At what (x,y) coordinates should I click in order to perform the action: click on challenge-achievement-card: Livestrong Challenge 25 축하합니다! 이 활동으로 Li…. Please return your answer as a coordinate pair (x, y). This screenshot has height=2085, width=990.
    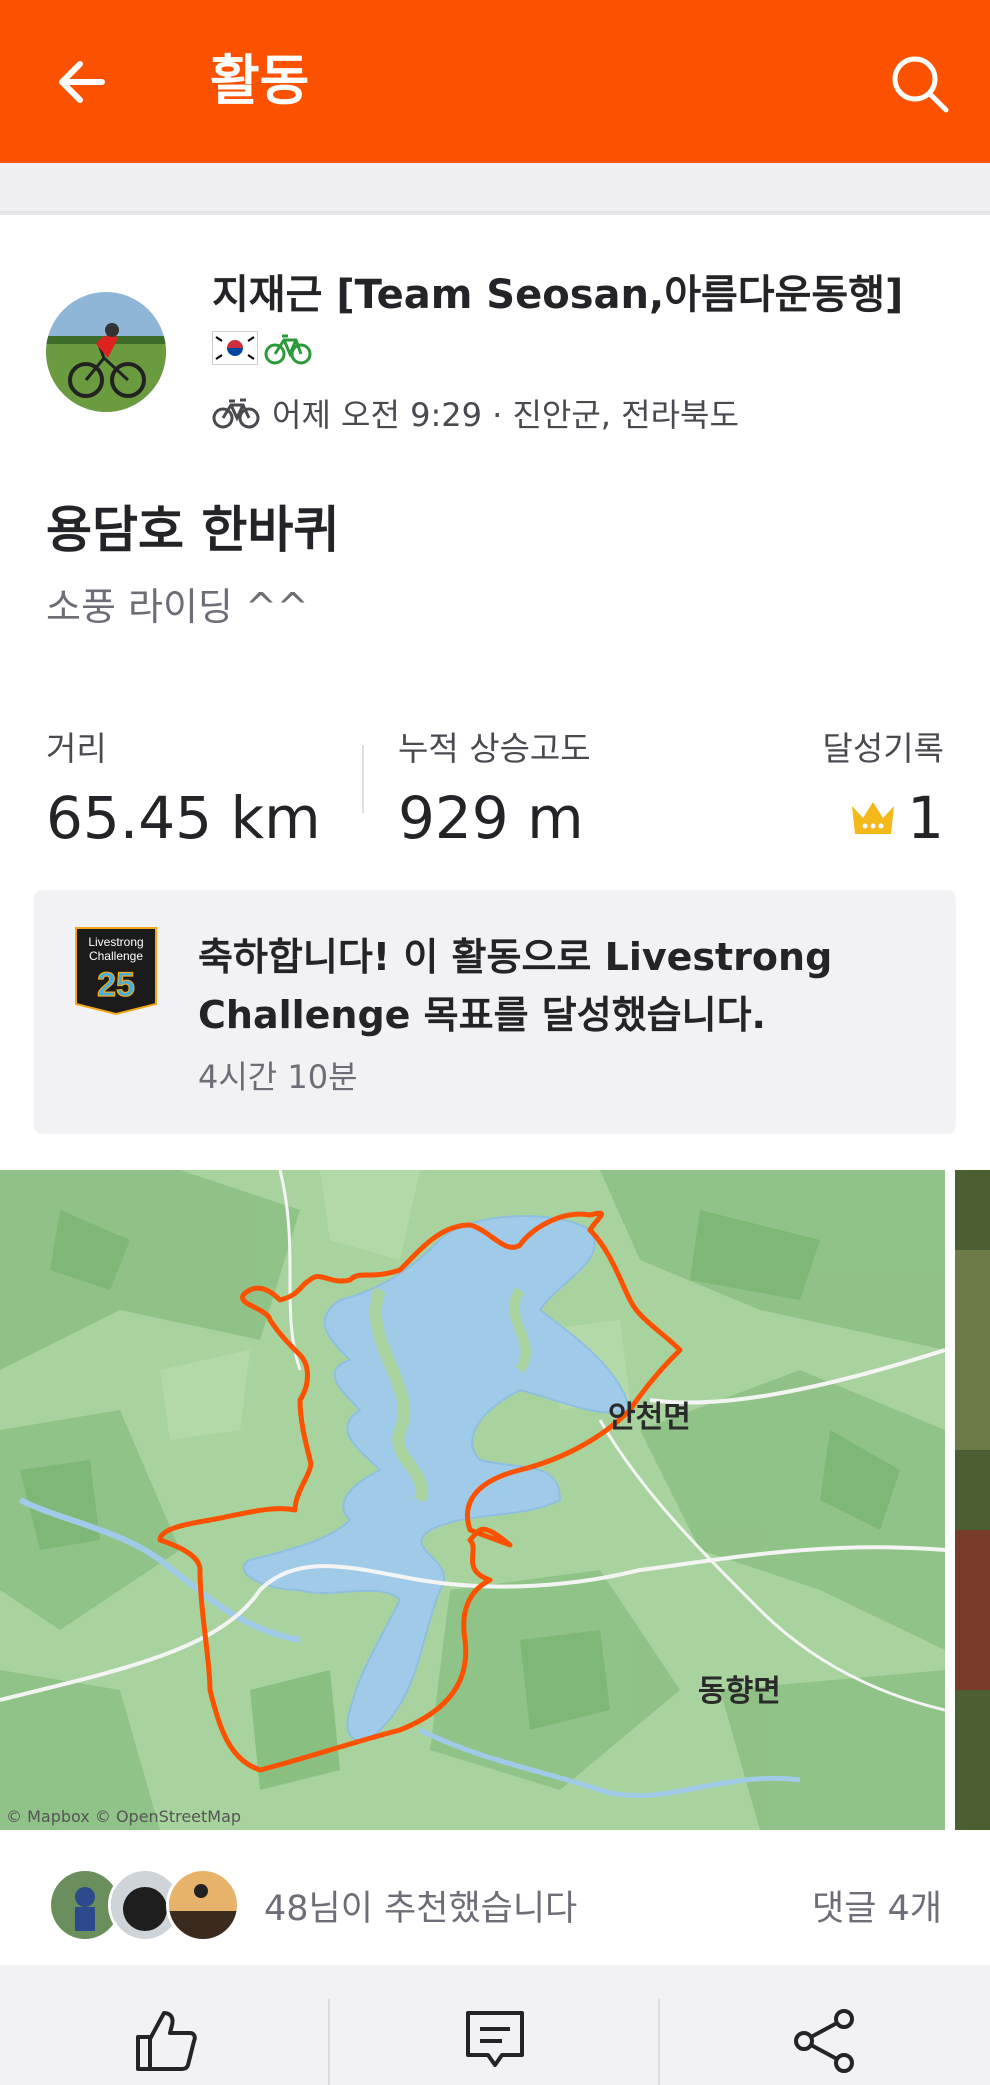
    Looking at the image, I should click on (495, 1012).